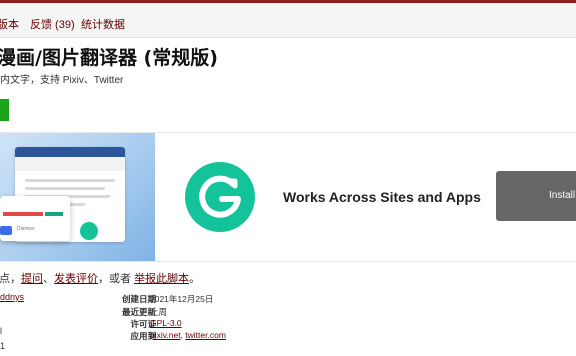  What do you see at coordinates (205, 335) in the screenshot?
I see `applies-site-link: twitter.com` at bounding box center [205, 335].